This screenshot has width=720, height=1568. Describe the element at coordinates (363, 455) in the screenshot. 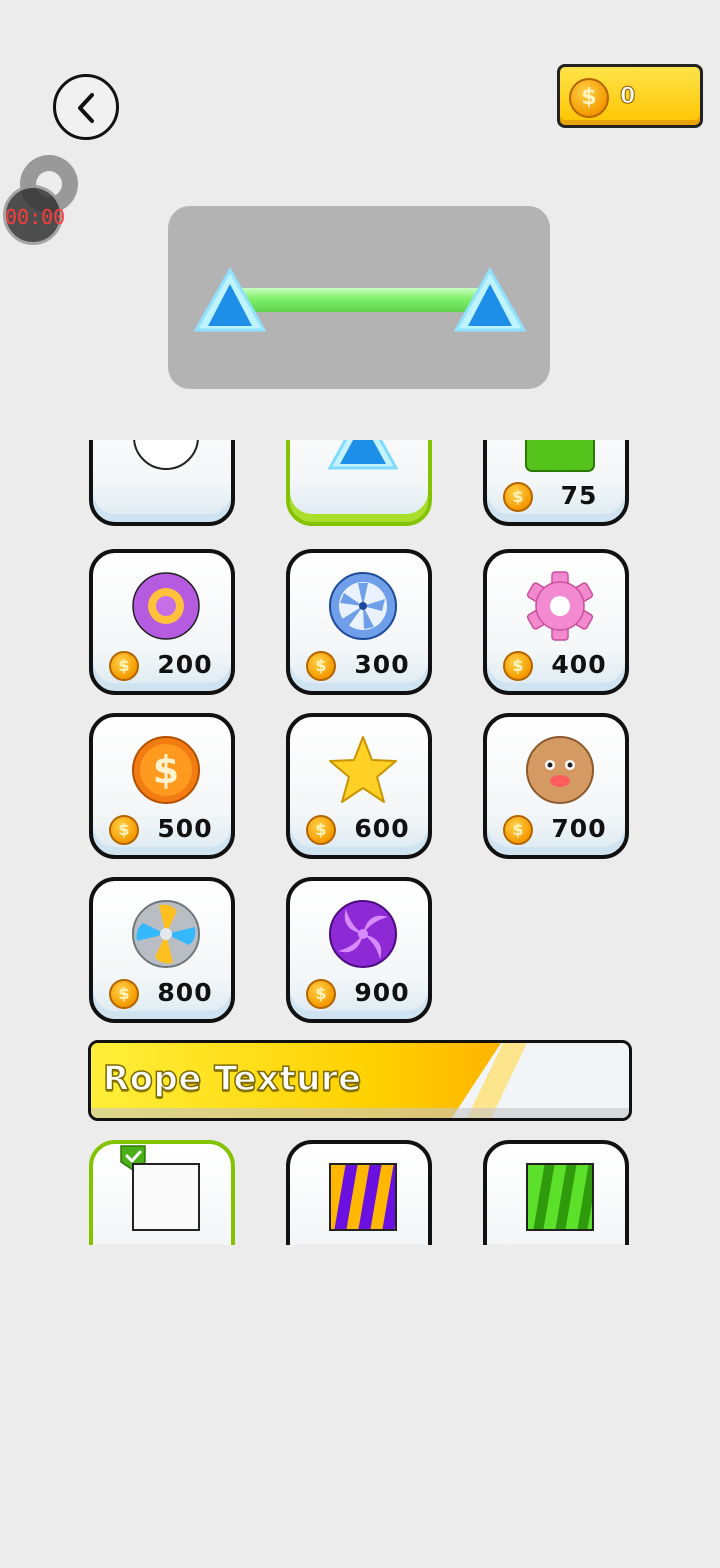

I see `triangle-icon` at that location.